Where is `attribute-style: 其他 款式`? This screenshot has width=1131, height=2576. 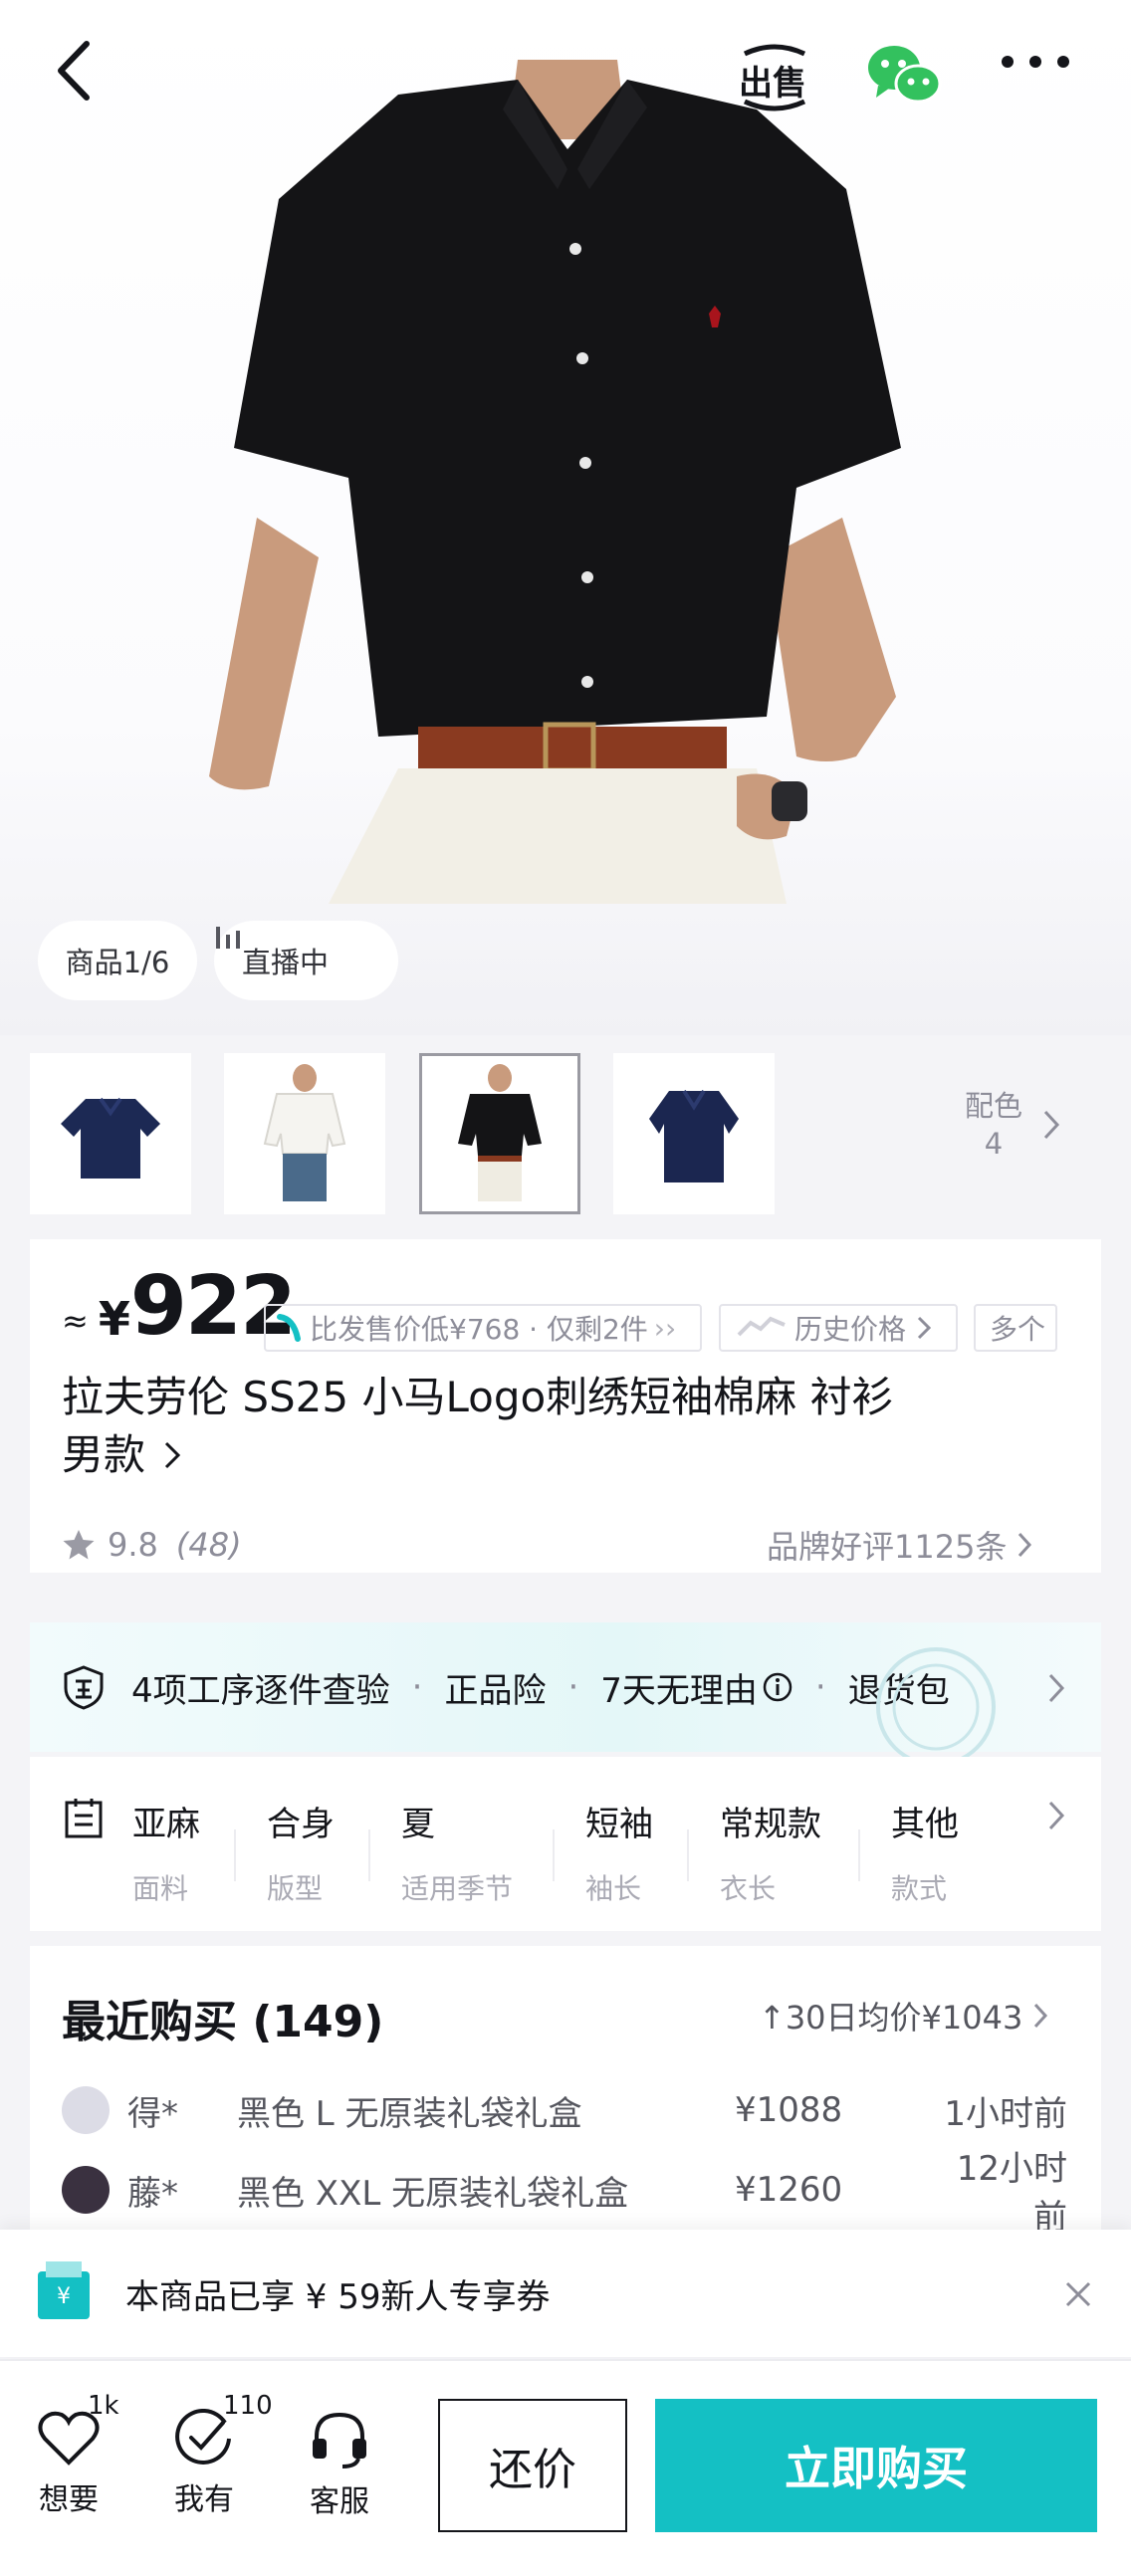 attribute-style: 其他 款式 is located at coordinates (925, 1852).